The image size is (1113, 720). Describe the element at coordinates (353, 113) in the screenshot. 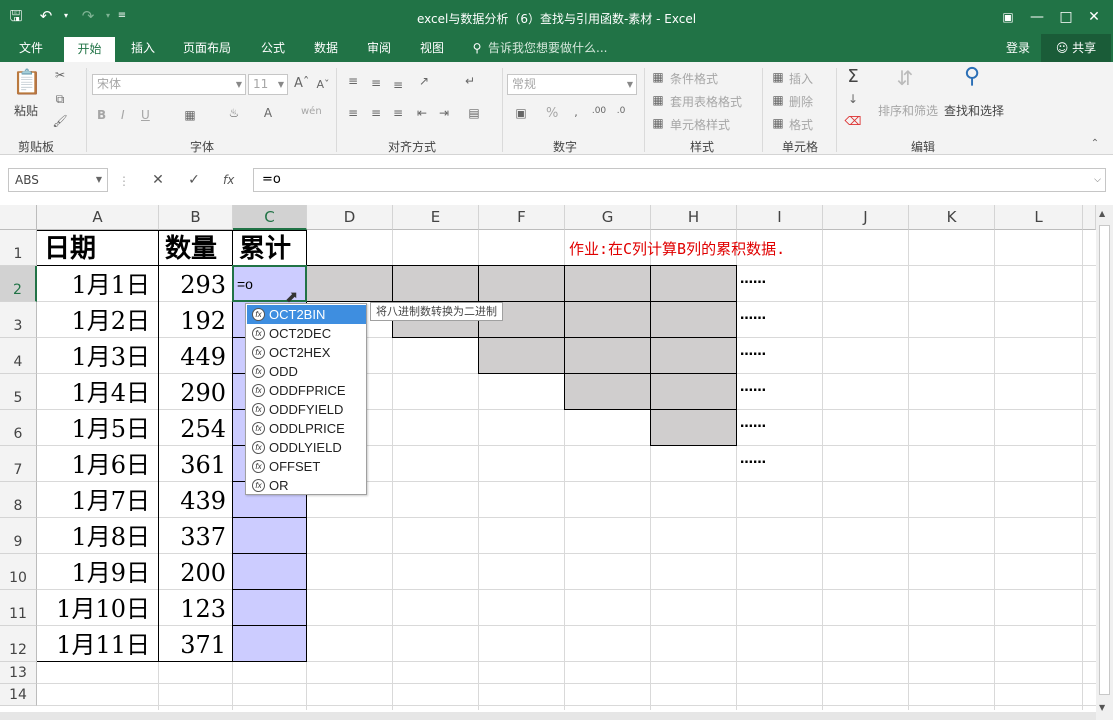

I see `align-left-icon: ≡` at that location.